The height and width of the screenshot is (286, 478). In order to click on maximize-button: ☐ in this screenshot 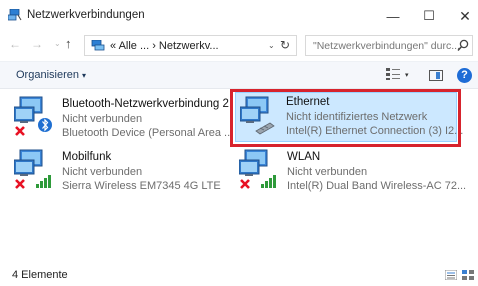, I will do `click(429, 16)`.